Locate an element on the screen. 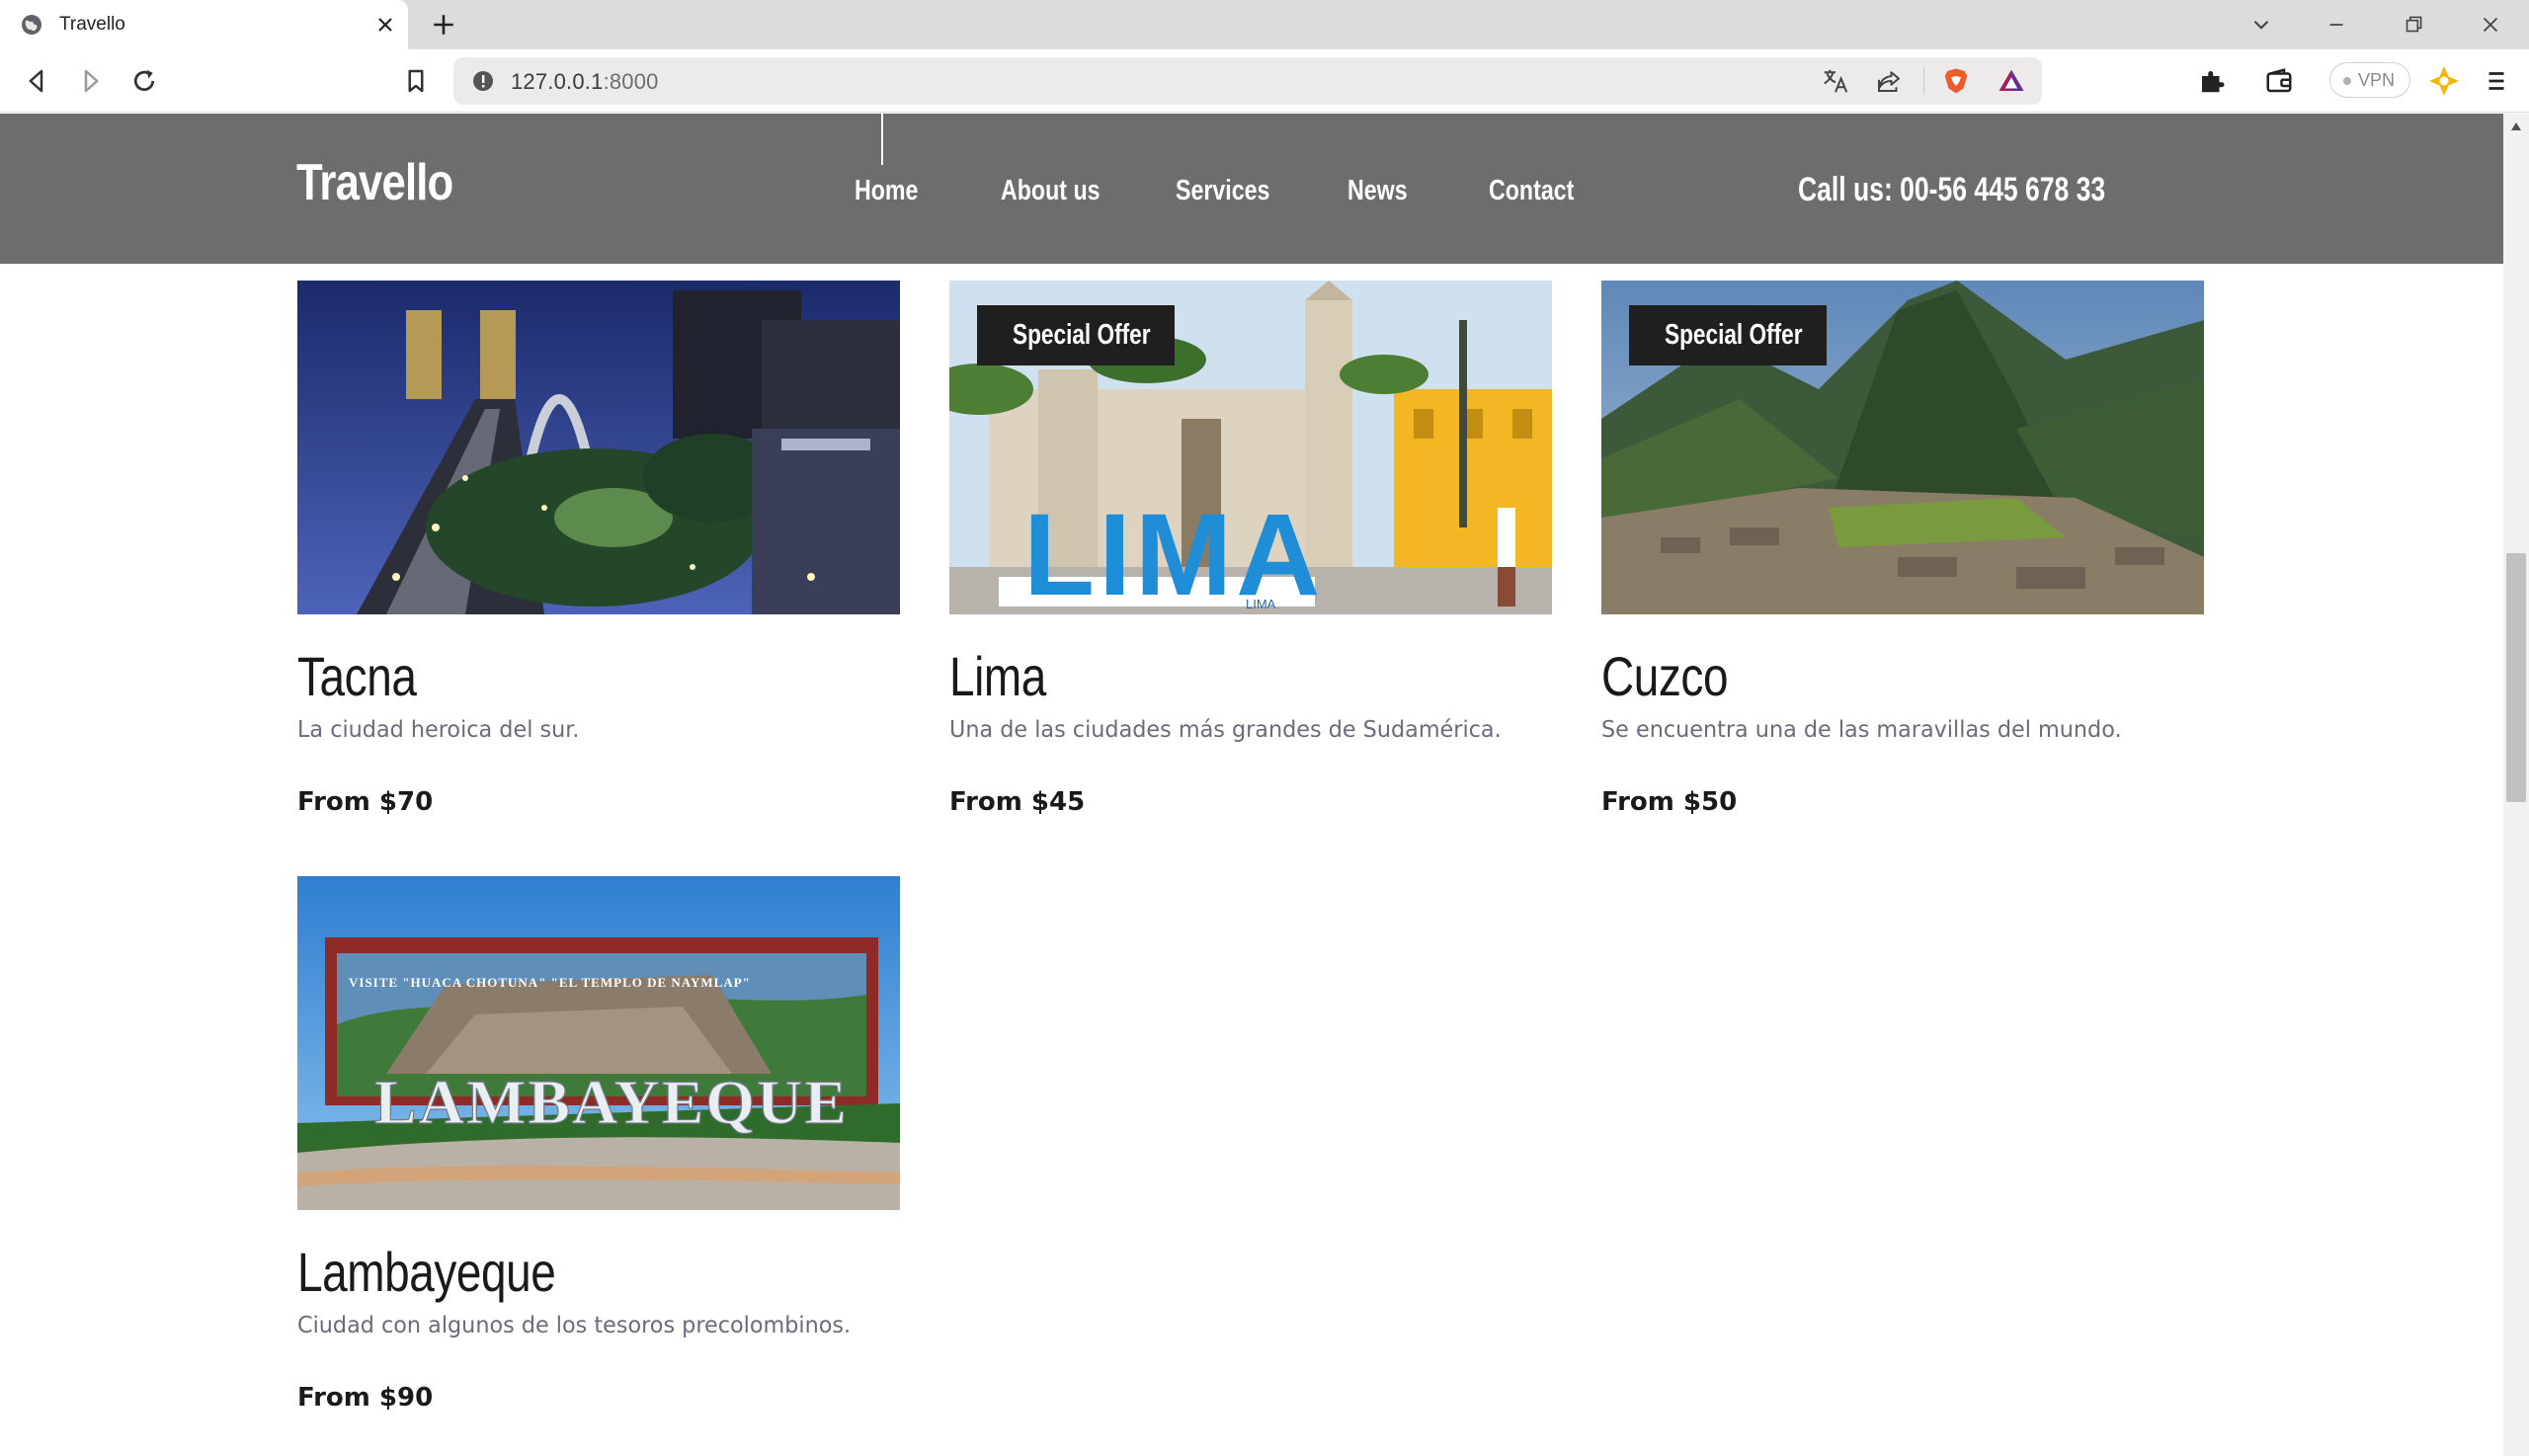 Image resolution: width=2529 pixels, height=1456 pixels. minimize-icon is located at coordinates (2336, 25).